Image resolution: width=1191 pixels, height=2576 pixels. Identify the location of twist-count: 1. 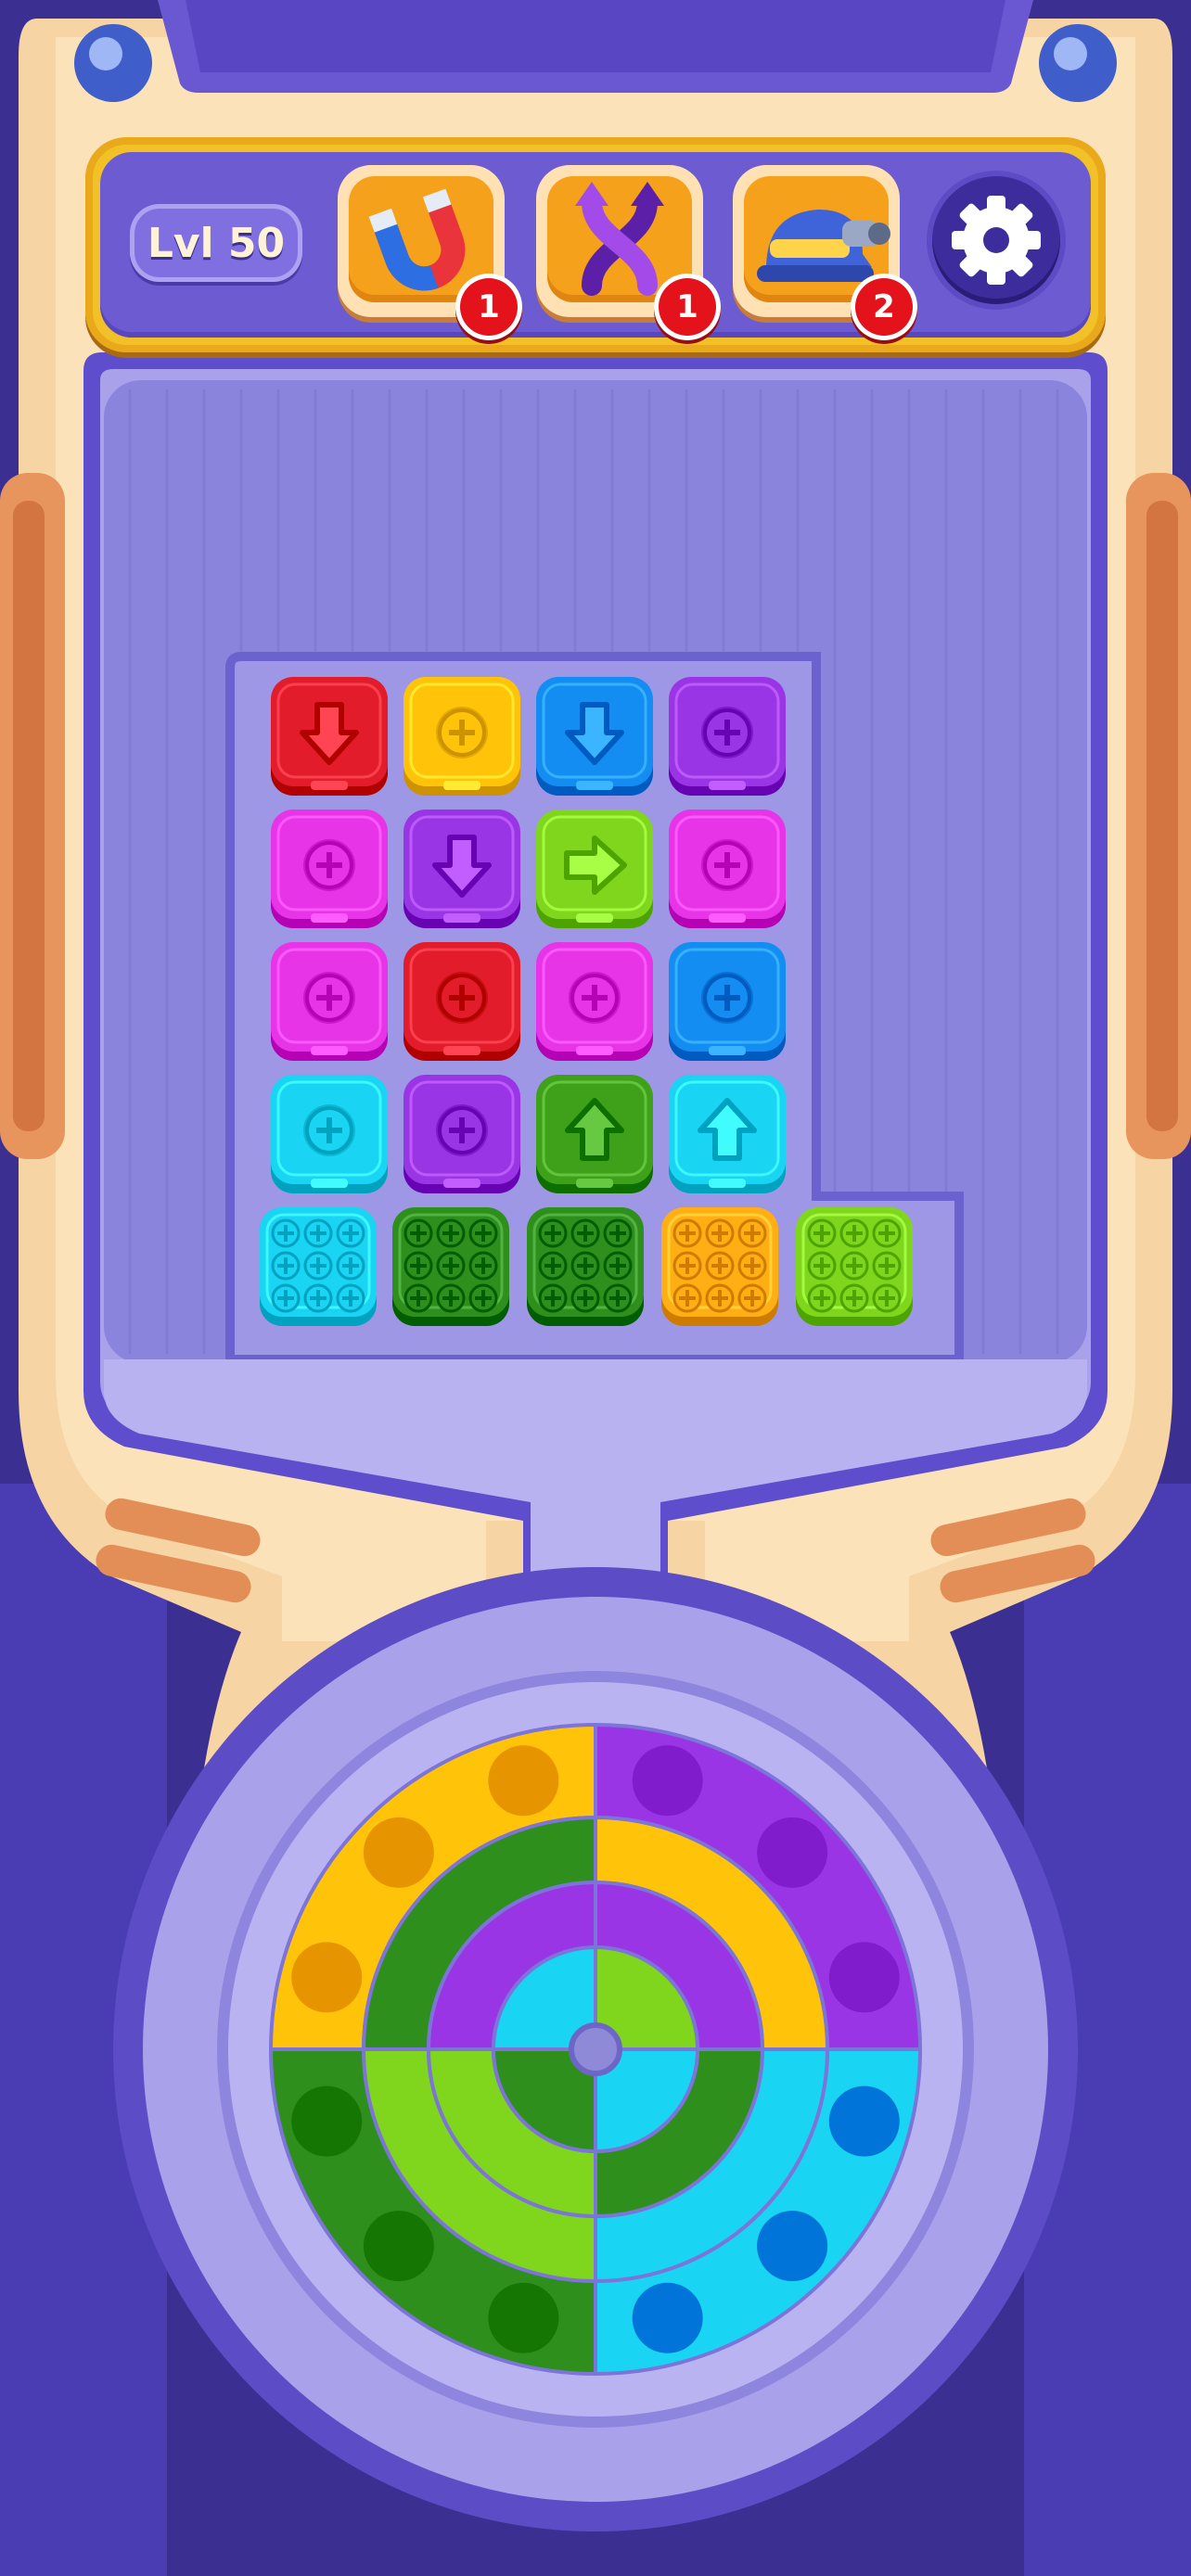
(687, 306).